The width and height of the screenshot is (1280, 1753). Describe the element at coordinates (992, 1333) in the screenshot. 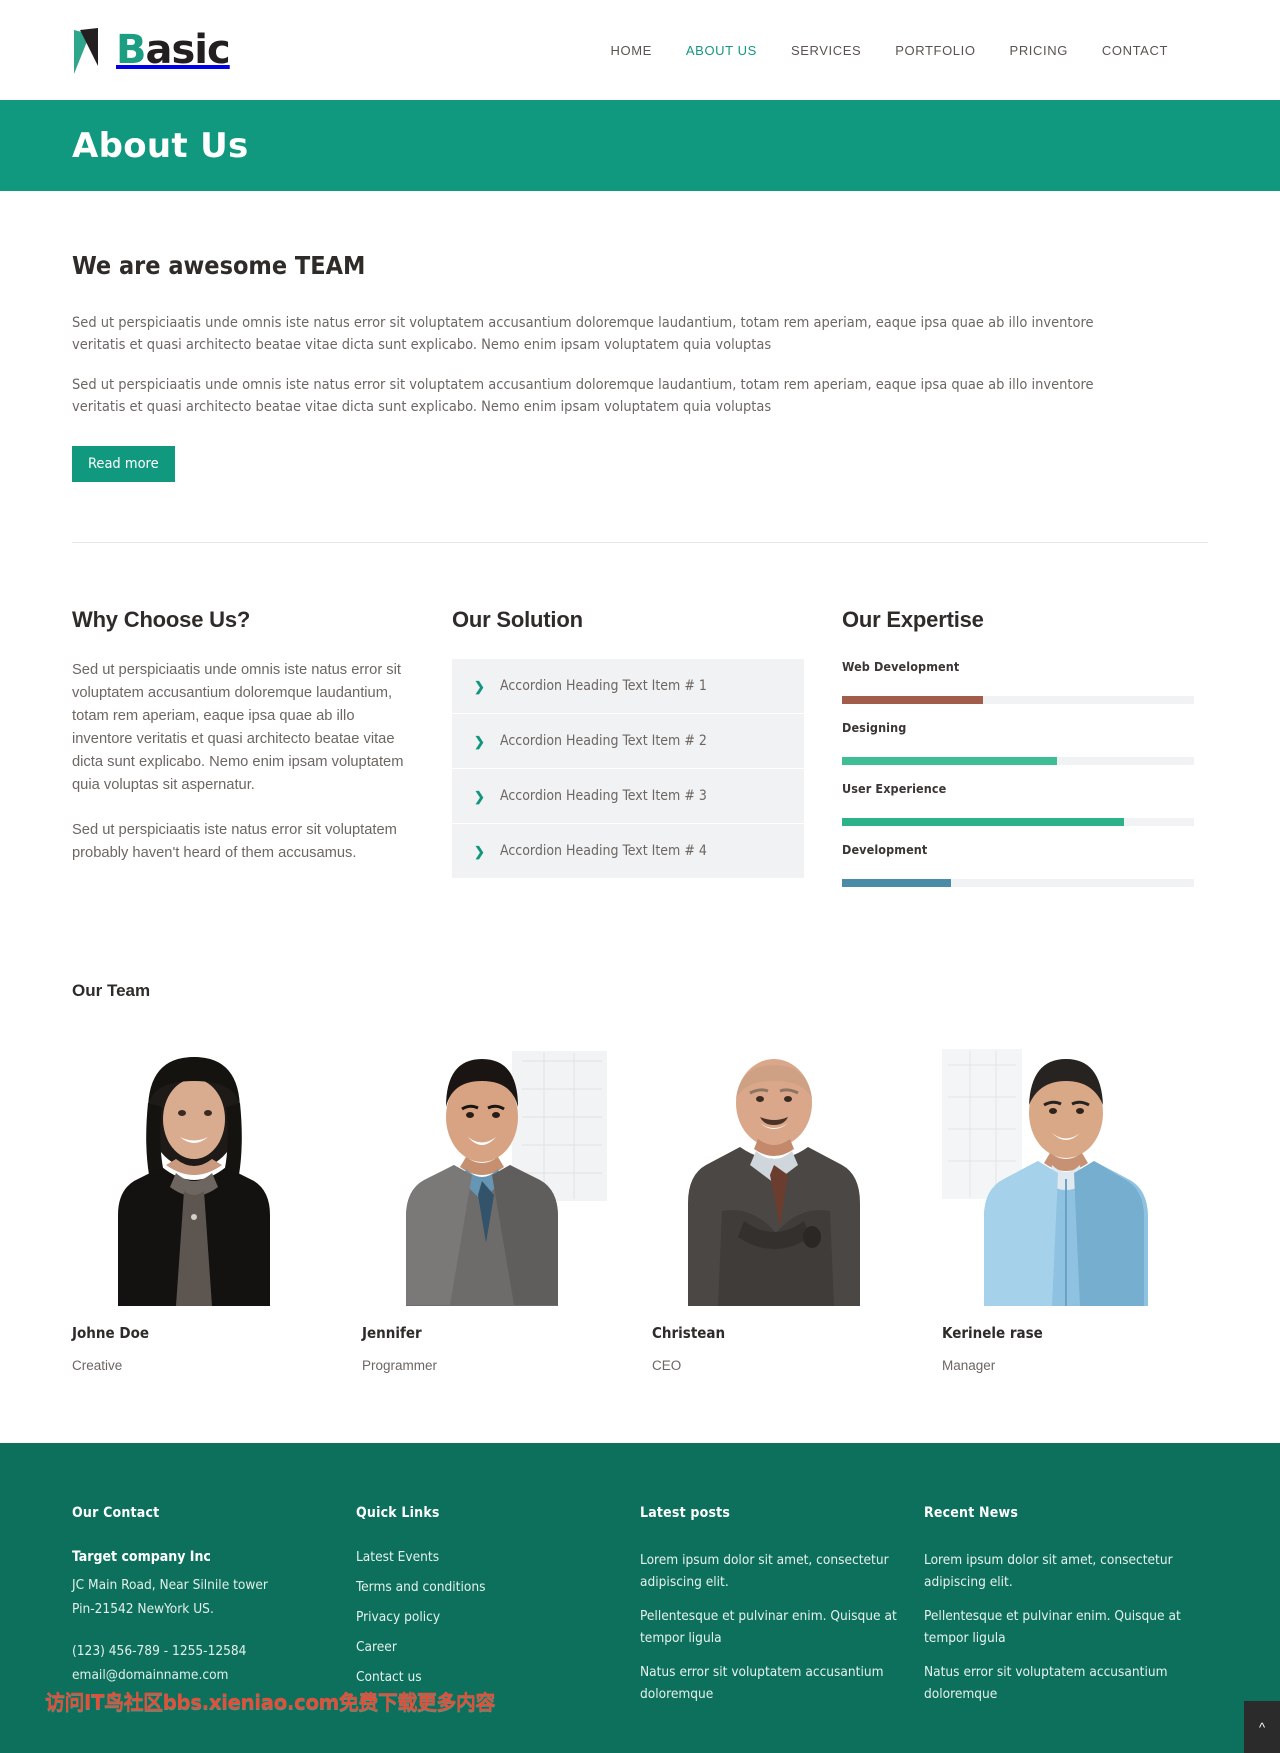

I see `team-member-name: Kerinele rase` at that location.